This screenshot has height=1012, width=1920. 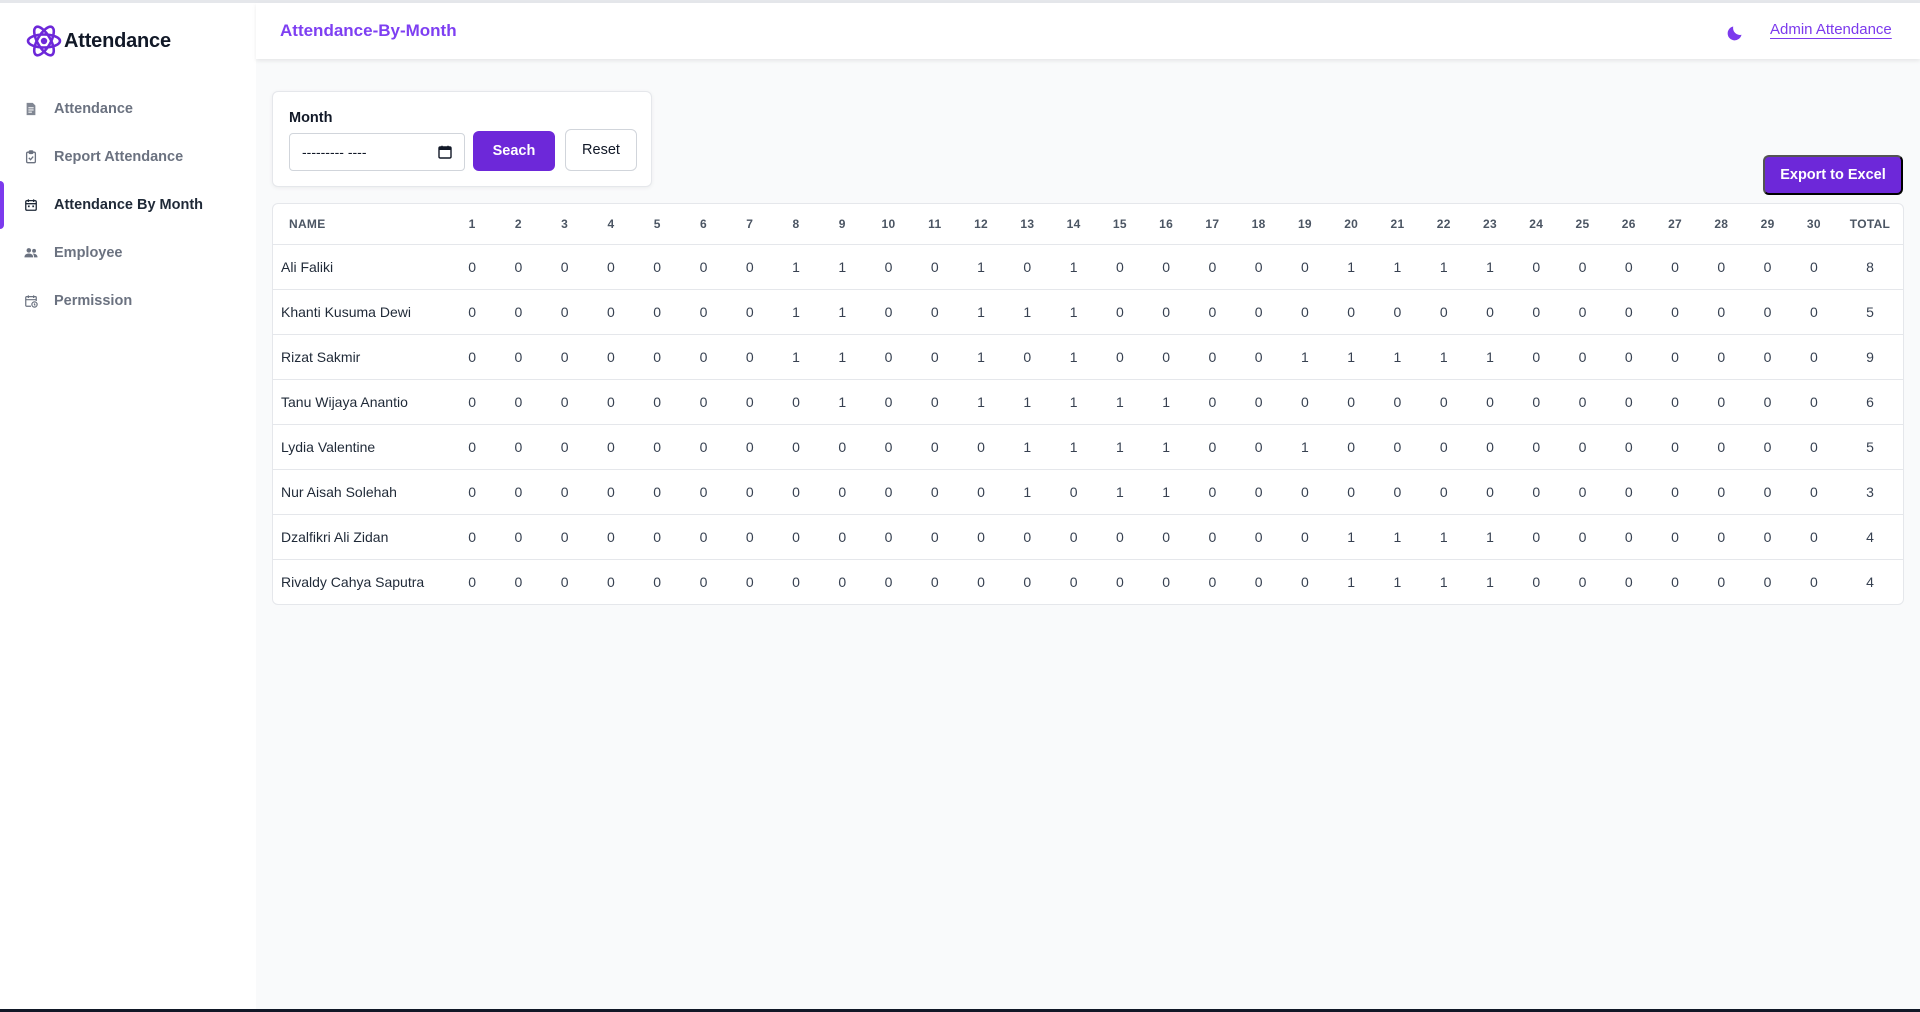 What do you see at coordinates (842, 224) in the screenshot?
I see `column-header-day: 9` at bounding box center [842, 224].